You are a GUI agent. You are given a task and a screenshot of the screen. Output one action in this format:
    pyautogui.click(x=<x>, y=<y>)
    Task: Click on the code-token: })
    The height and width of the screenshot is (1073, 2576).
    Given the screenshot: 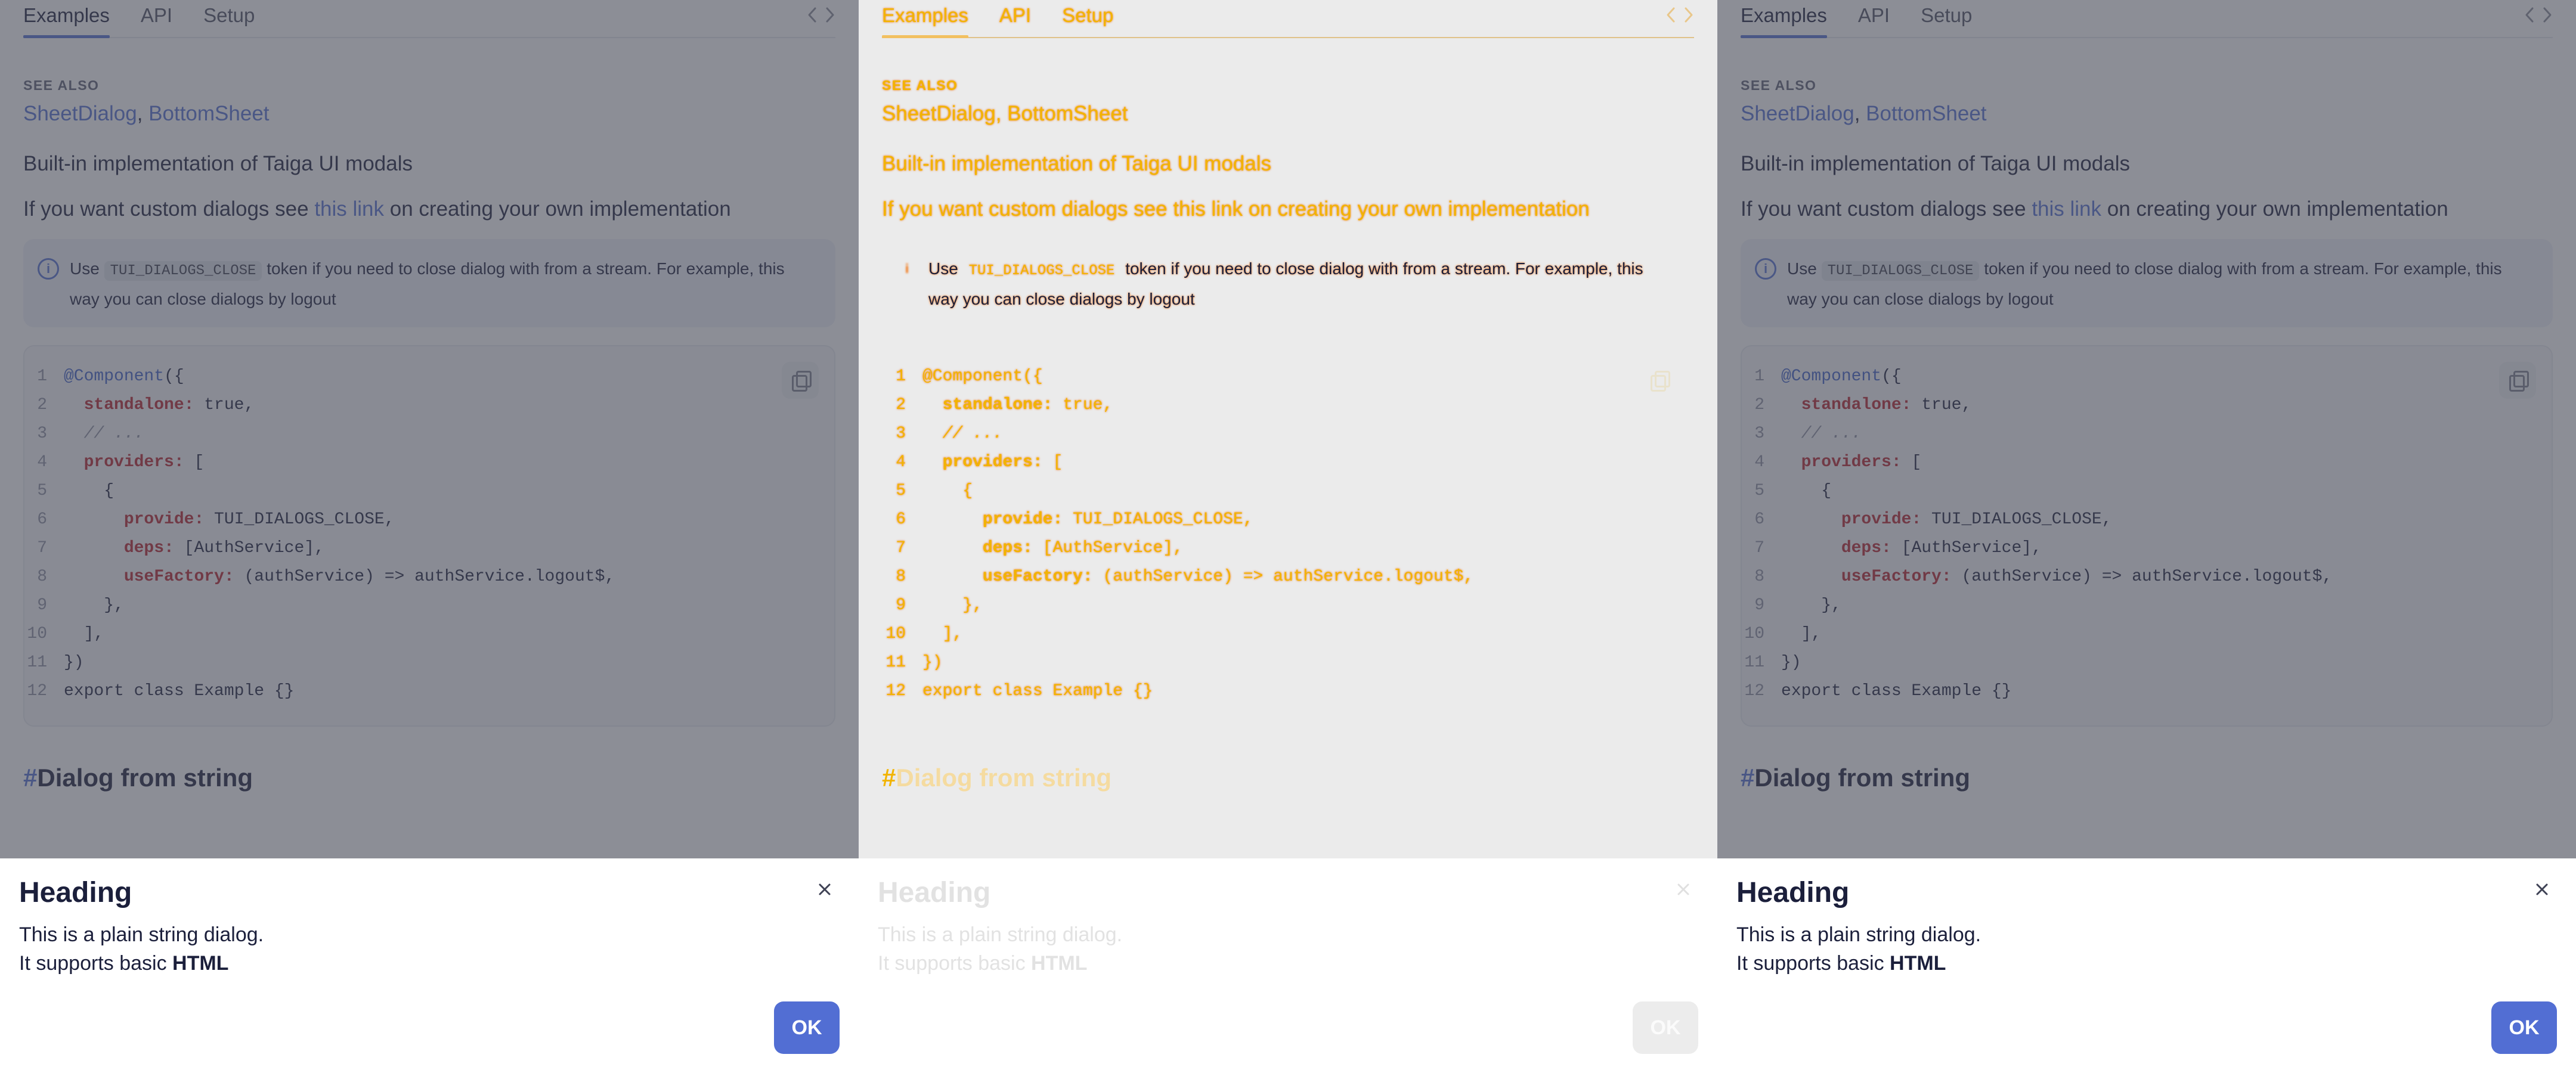 What is the action you would take?
    pyautogui.click(x=933, y=662)
    